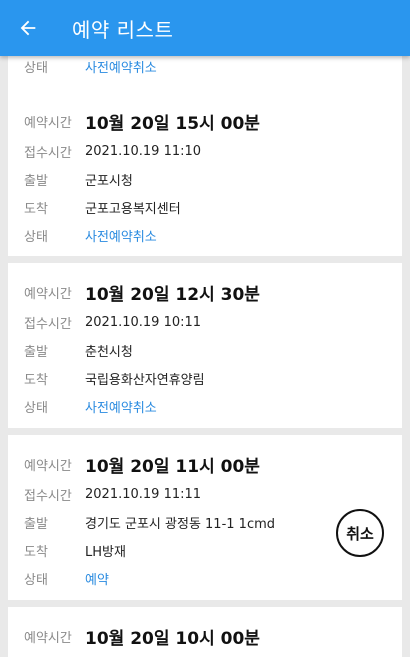  I want to click on received-time-value: 2021.10.19 11:11, so click(143, 494).